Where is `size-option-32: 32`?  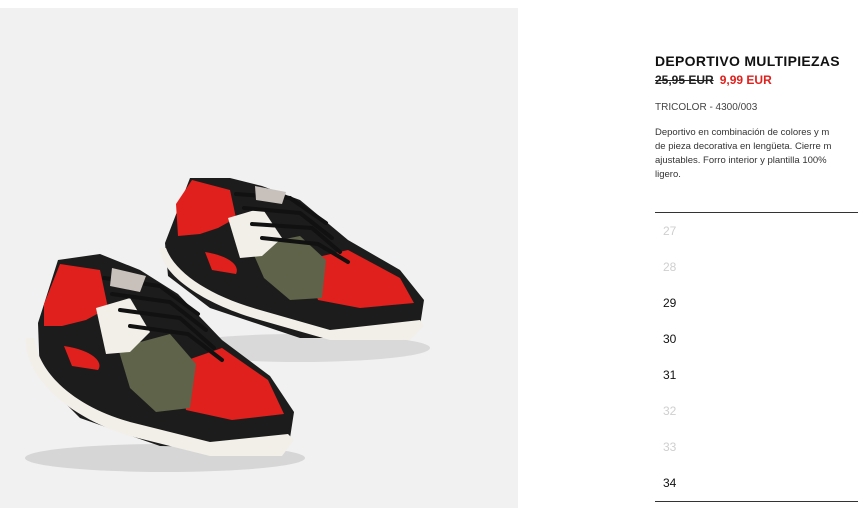 size-option-32: 32 is located at coordinates (670, 411).